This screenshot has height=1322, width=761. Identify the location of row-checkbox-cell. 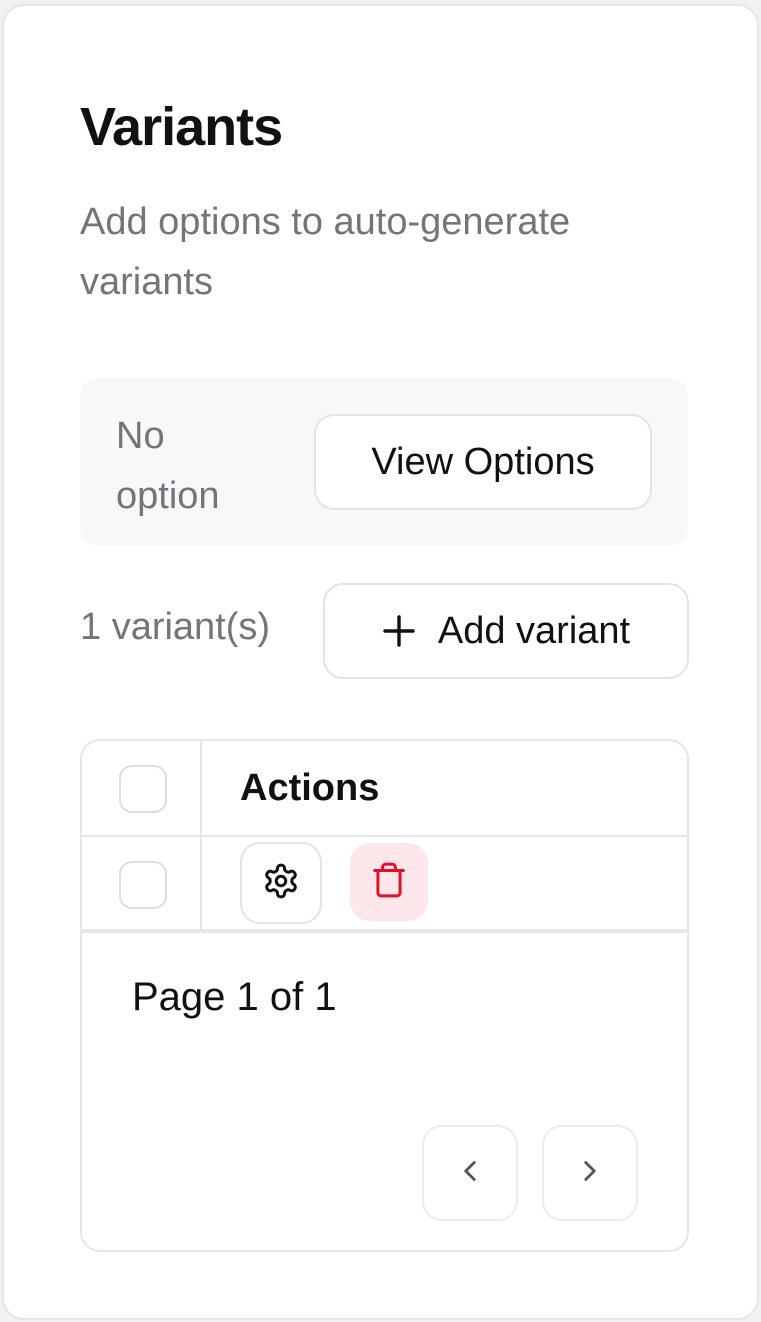
(142, 883).